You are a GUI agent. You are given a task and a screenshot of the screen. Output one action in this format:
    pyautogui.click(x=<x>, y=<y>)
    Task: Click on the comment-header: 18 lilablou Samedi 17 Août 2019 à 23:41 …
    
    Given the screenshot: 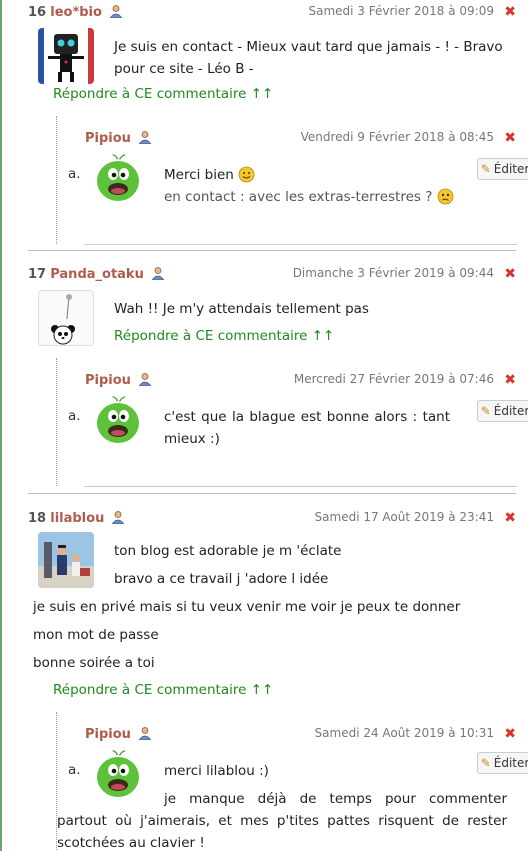 What is the action you would take?
    pyautogui.click(x=272, y=520)
    